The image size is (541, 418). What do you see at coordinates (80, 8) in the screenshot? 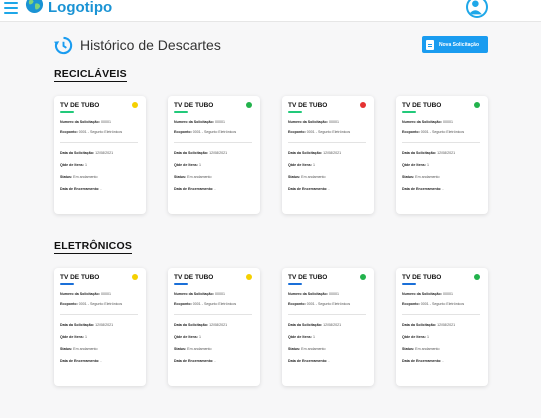
I see `logo-text: Logotipo` at bounding box center [80, 8].